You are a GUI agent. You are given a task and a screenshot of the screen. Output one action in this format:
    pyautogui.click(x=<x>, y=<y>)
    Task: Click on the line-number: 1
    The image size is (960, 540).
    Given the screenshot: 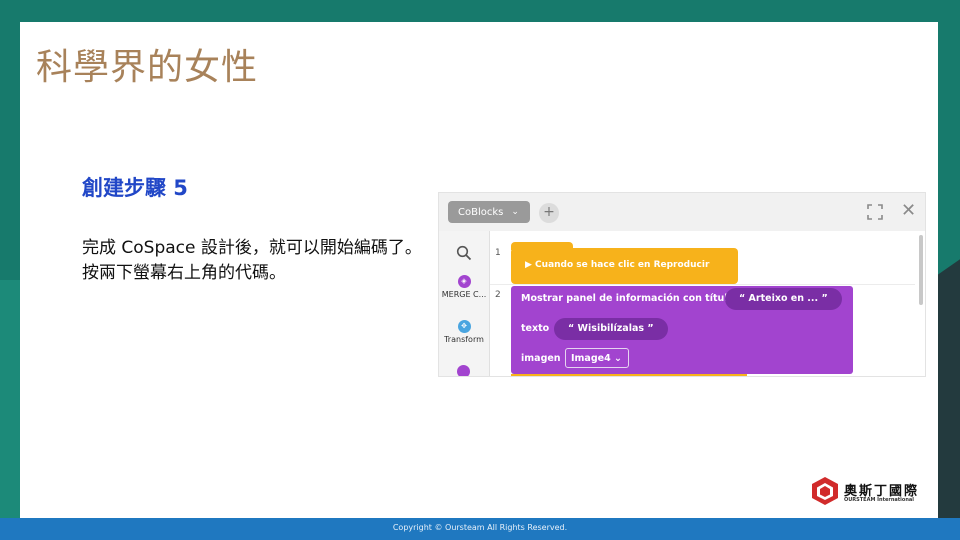 What is the action you would take?
    pyautogui.click(x=498, y=253)
    